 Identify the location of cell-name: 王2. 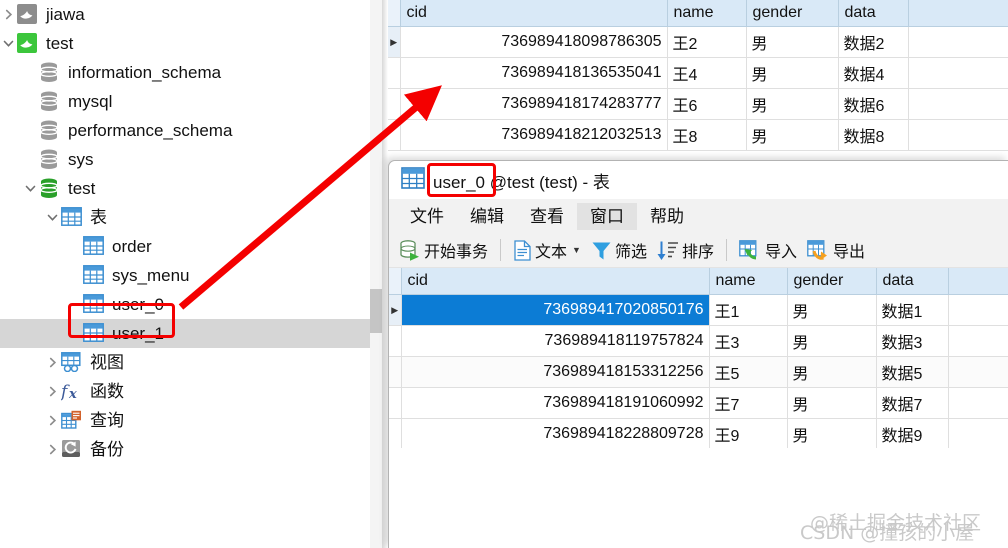
(707, 42).